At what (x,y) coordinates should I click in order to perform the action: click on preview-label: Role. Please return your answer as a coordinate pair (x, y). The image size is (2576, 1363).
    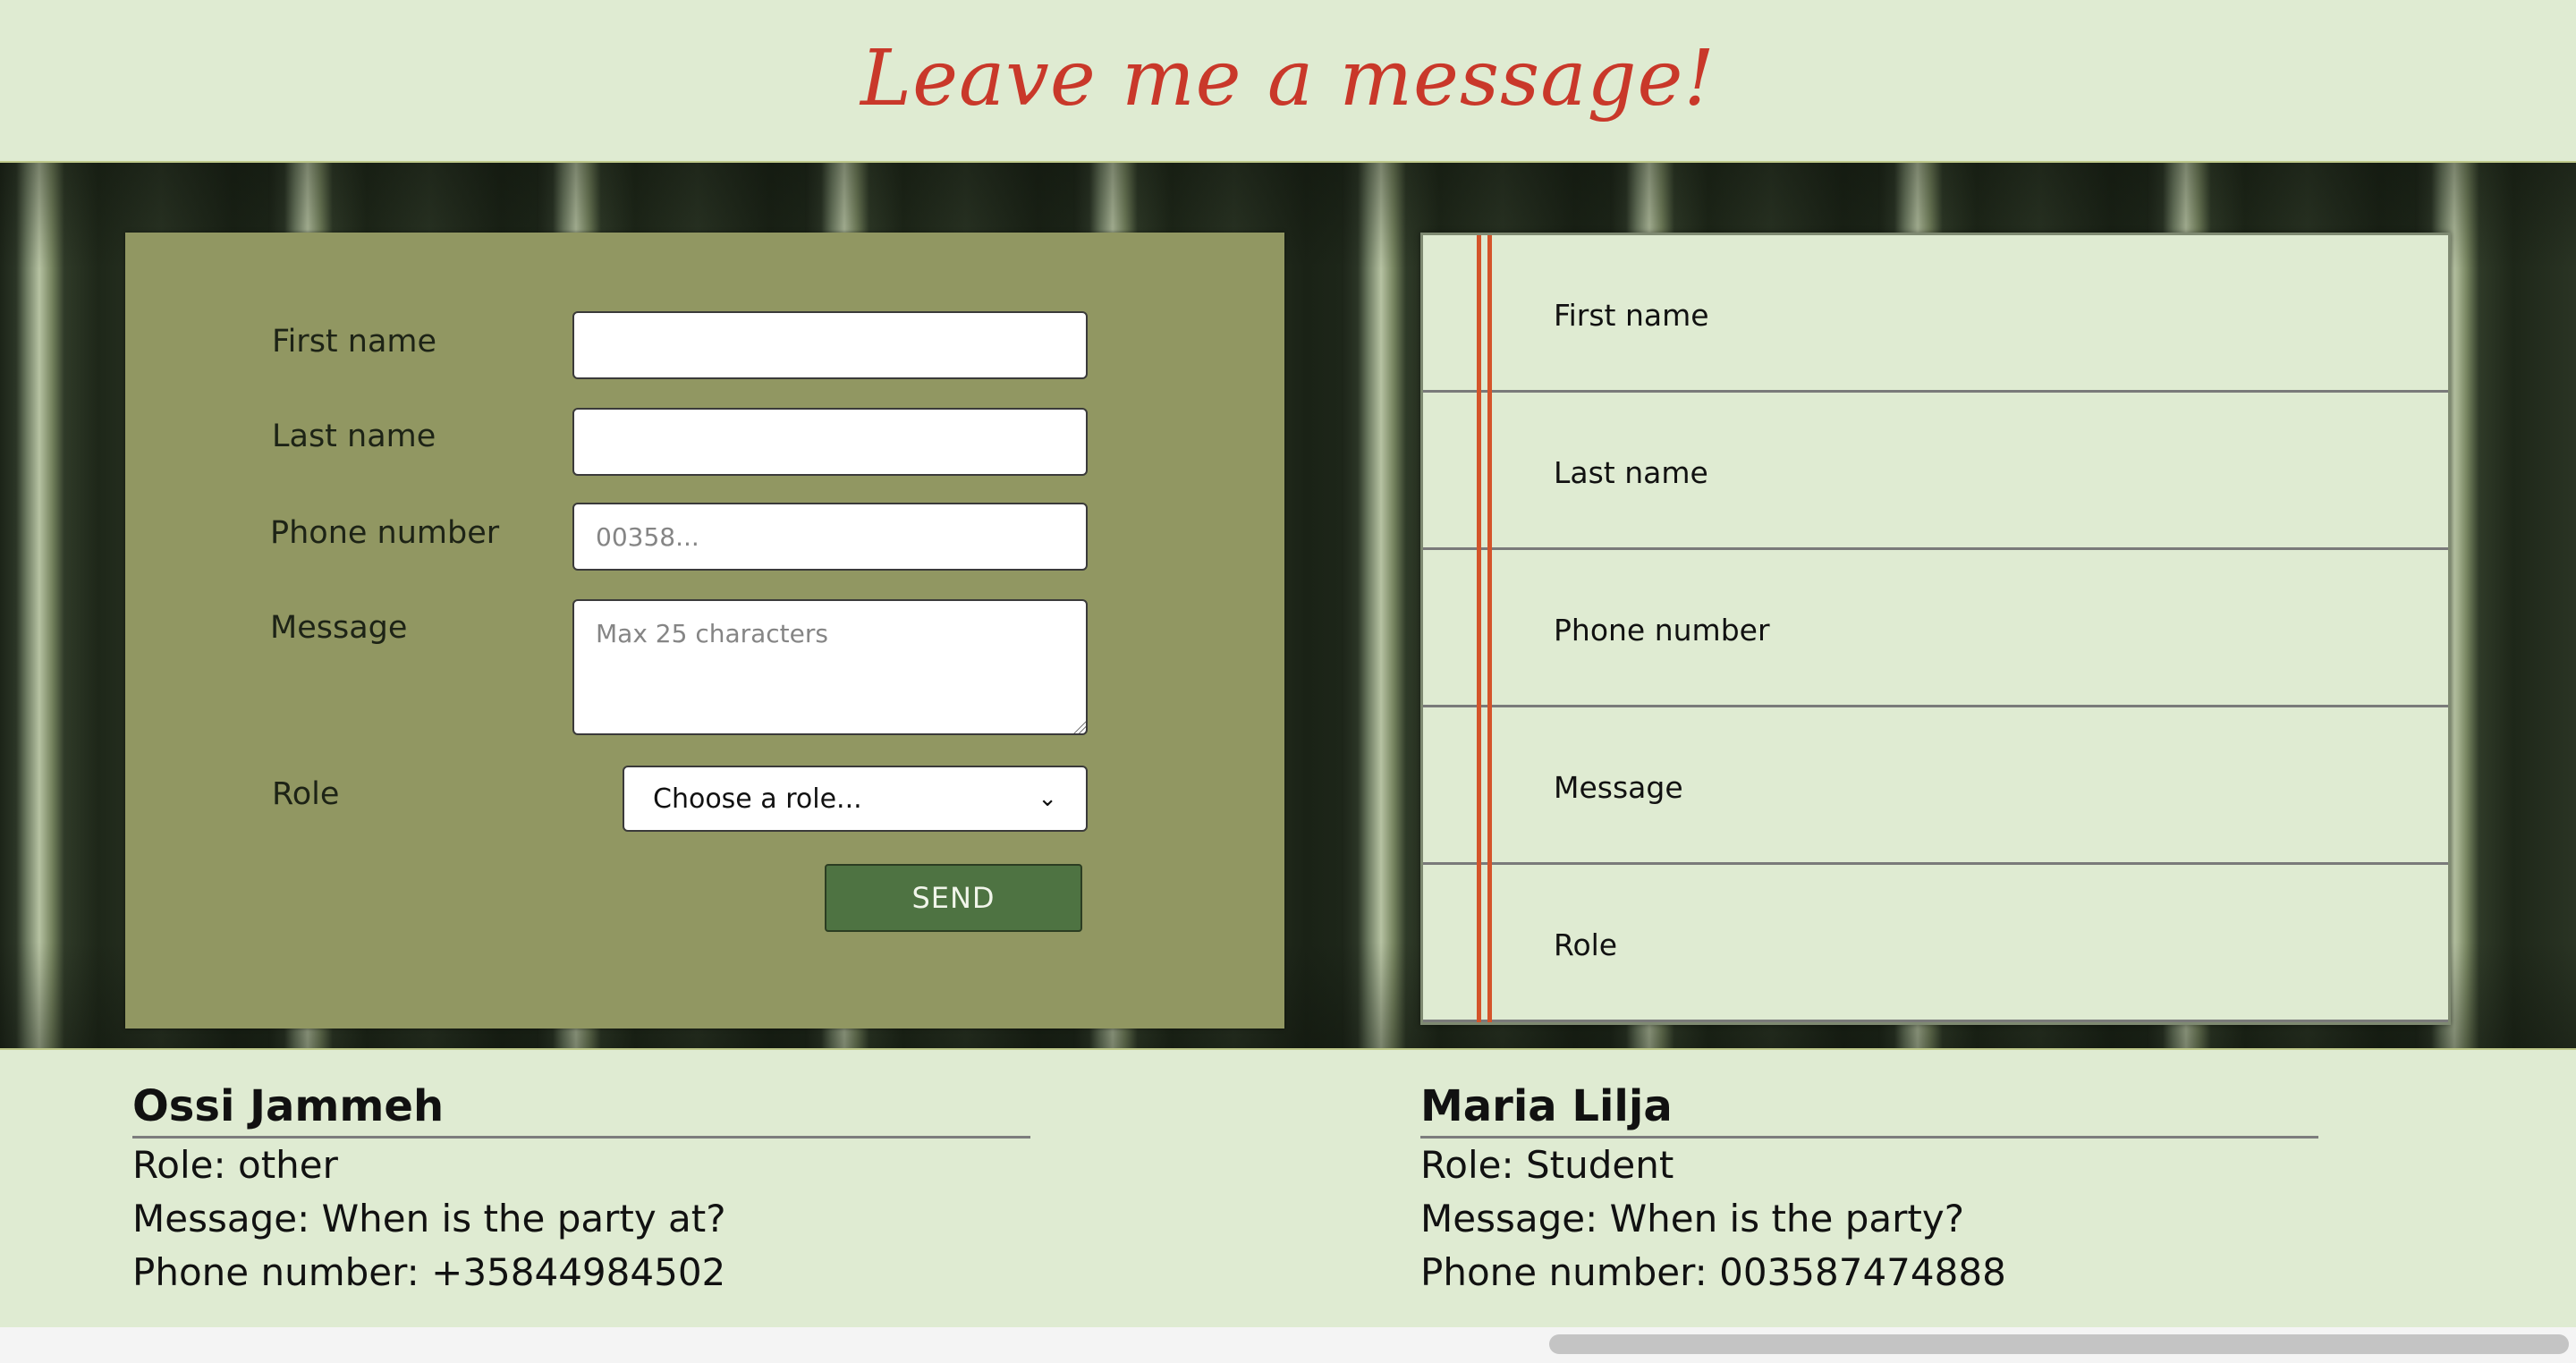
    Looking at the image, I should click on (1586, 945).